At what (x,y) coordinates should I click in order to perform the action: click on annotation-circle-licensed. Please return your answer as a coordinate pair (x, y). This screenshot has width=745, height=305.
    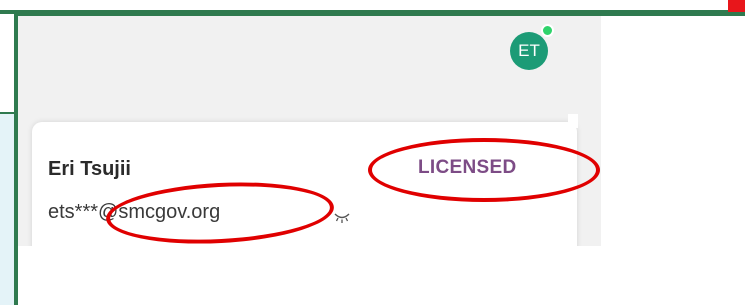
    Looking at the image, I should click on (484, 170).